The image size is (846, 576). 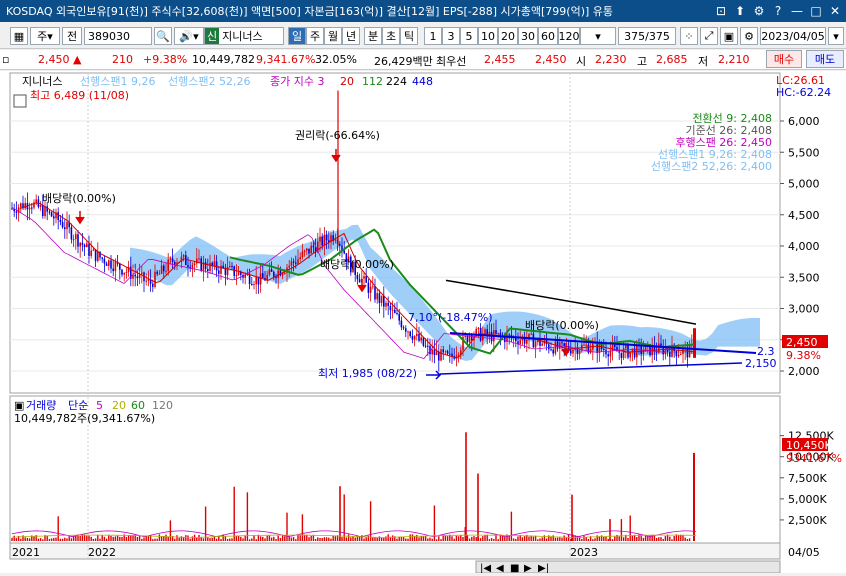 I want to click on crosshair-icon: ⁘, so click(x=689, y=36).